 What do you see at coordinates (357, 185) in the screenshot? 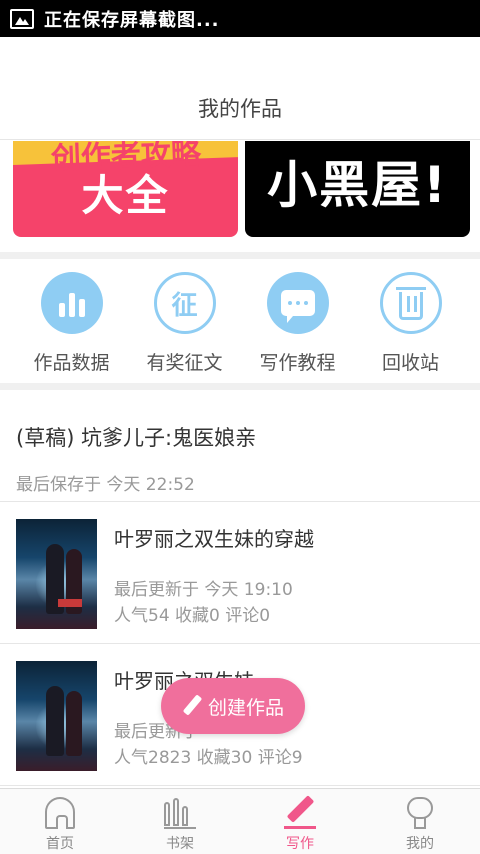
I see `banner-blackroom-text: 小黑屋!` at bounding box center [357, 185].